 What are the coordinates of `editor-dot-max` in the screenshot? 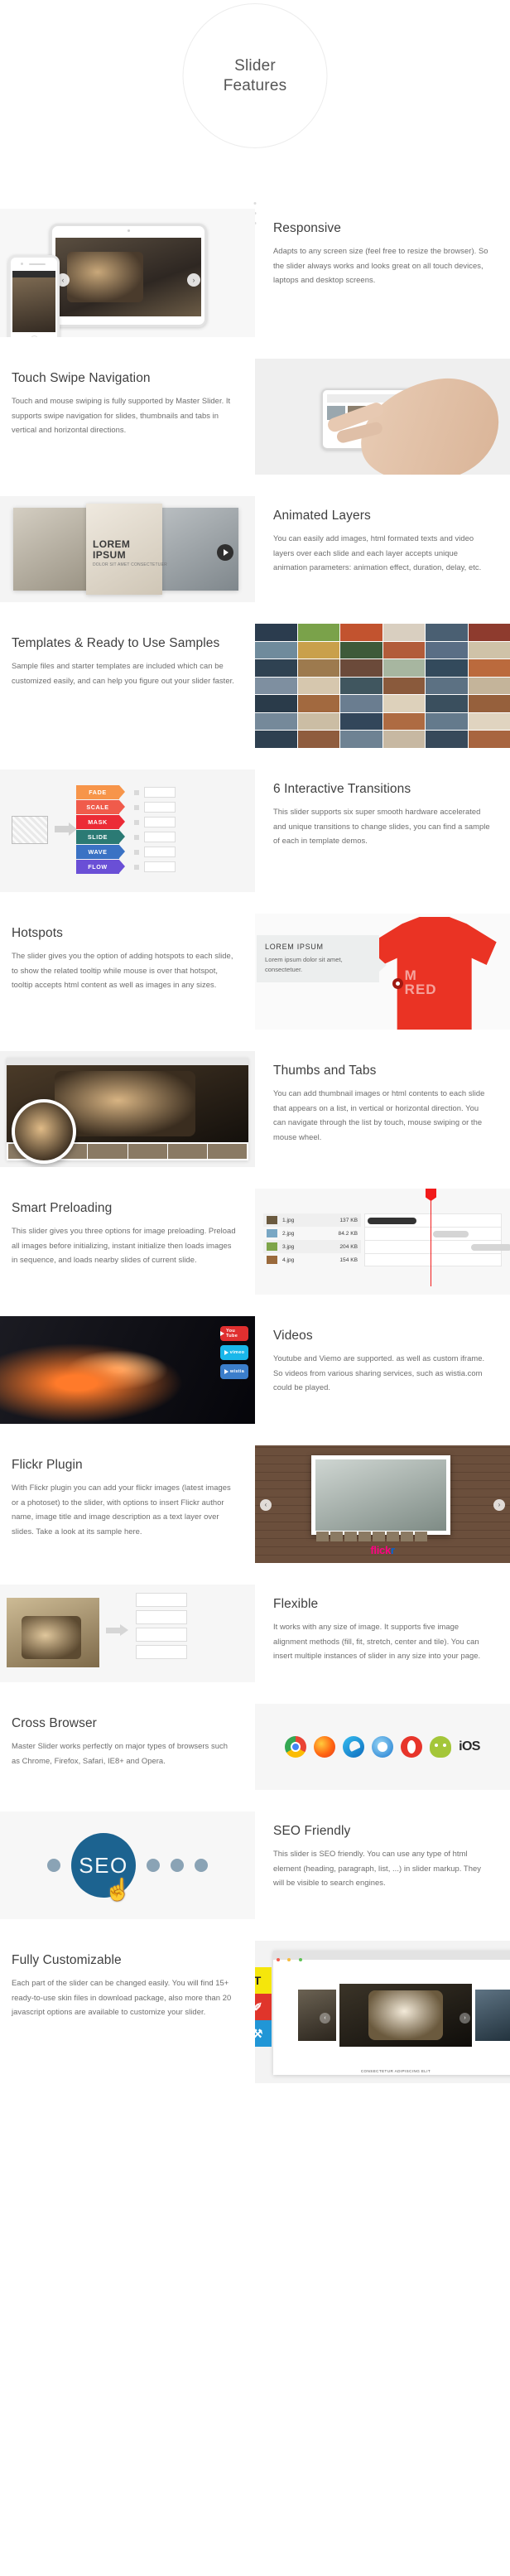 It's located at (300, 1959).